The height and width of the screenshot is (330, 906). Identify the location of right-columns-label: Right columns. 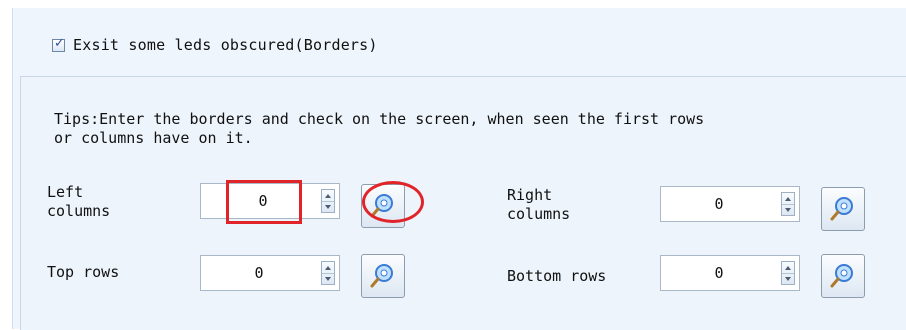
(539, 204).